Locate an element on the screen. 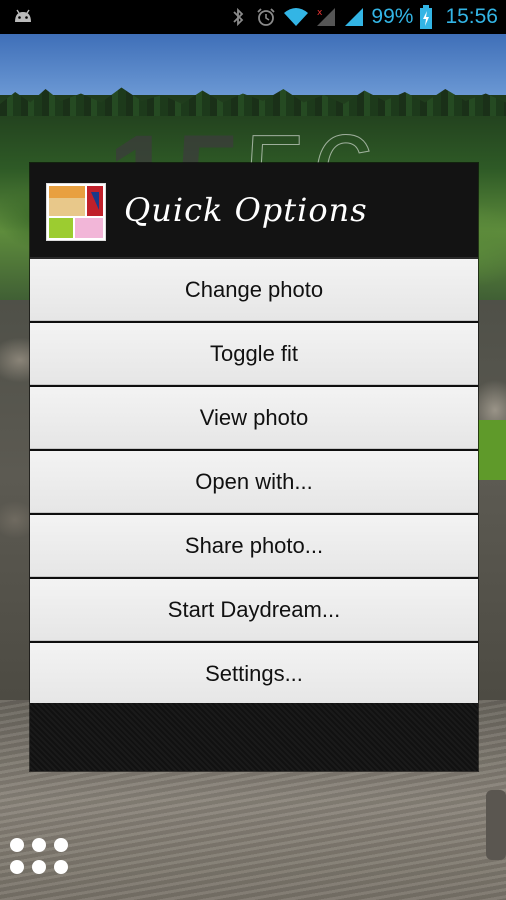 The image size is (506, 900). status-icons: x 99% 15:56 is located at coordinates (362, 17).